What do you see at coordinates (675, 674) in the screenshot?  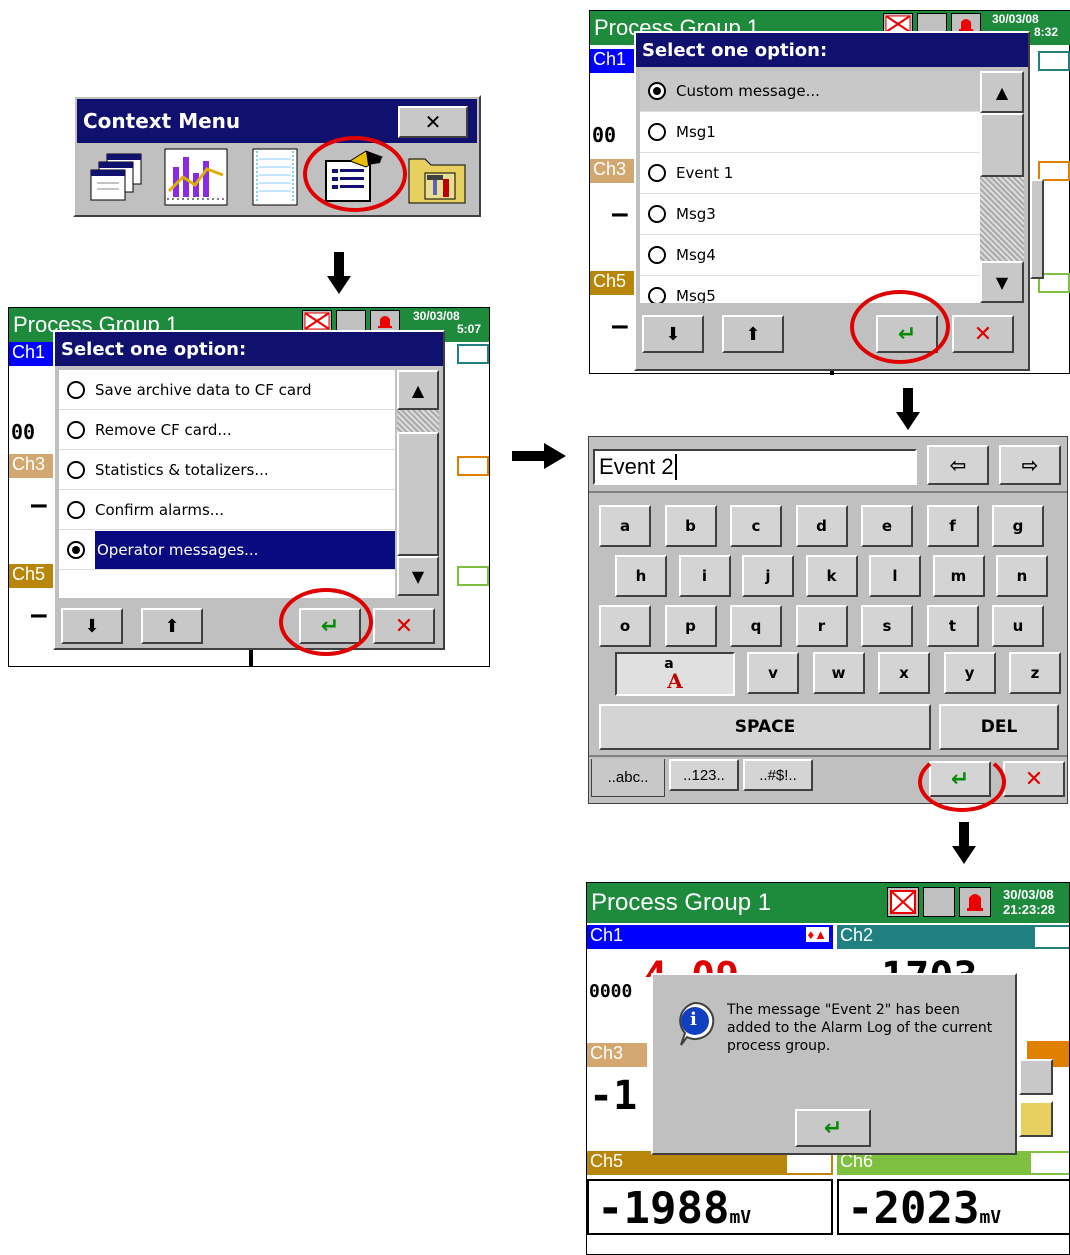 I see `case-toggle-button: a A` at bounding box center [675, 674].